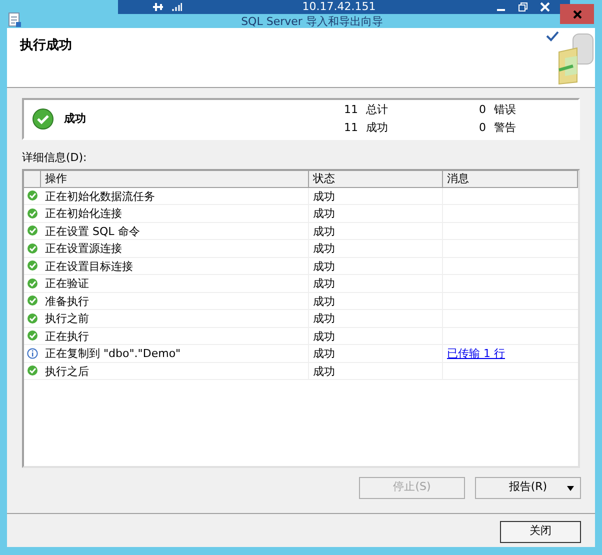  I want to click on summary-status: 成功, so click(75, 118).